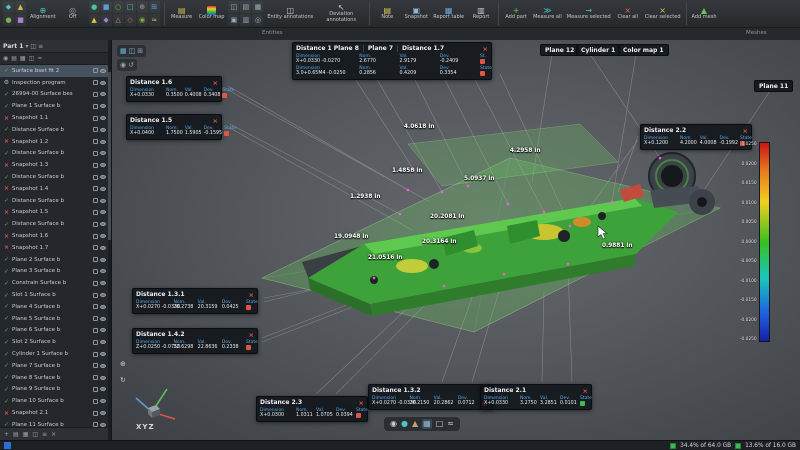  Describe the element at coordinates (40, 46) in the screenshot. I see `menu-icon: ≡` at that location.